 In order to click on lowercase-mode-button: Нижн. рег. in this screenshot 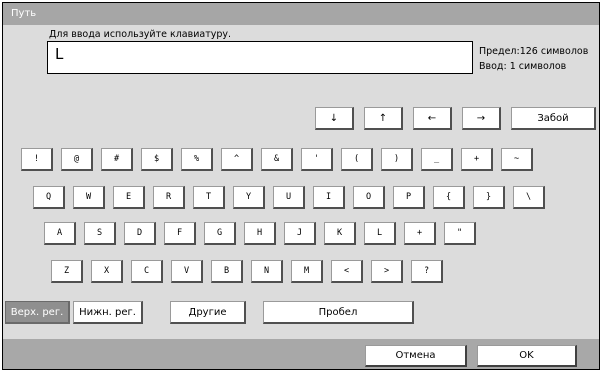, I will do `click(108, 312)`.